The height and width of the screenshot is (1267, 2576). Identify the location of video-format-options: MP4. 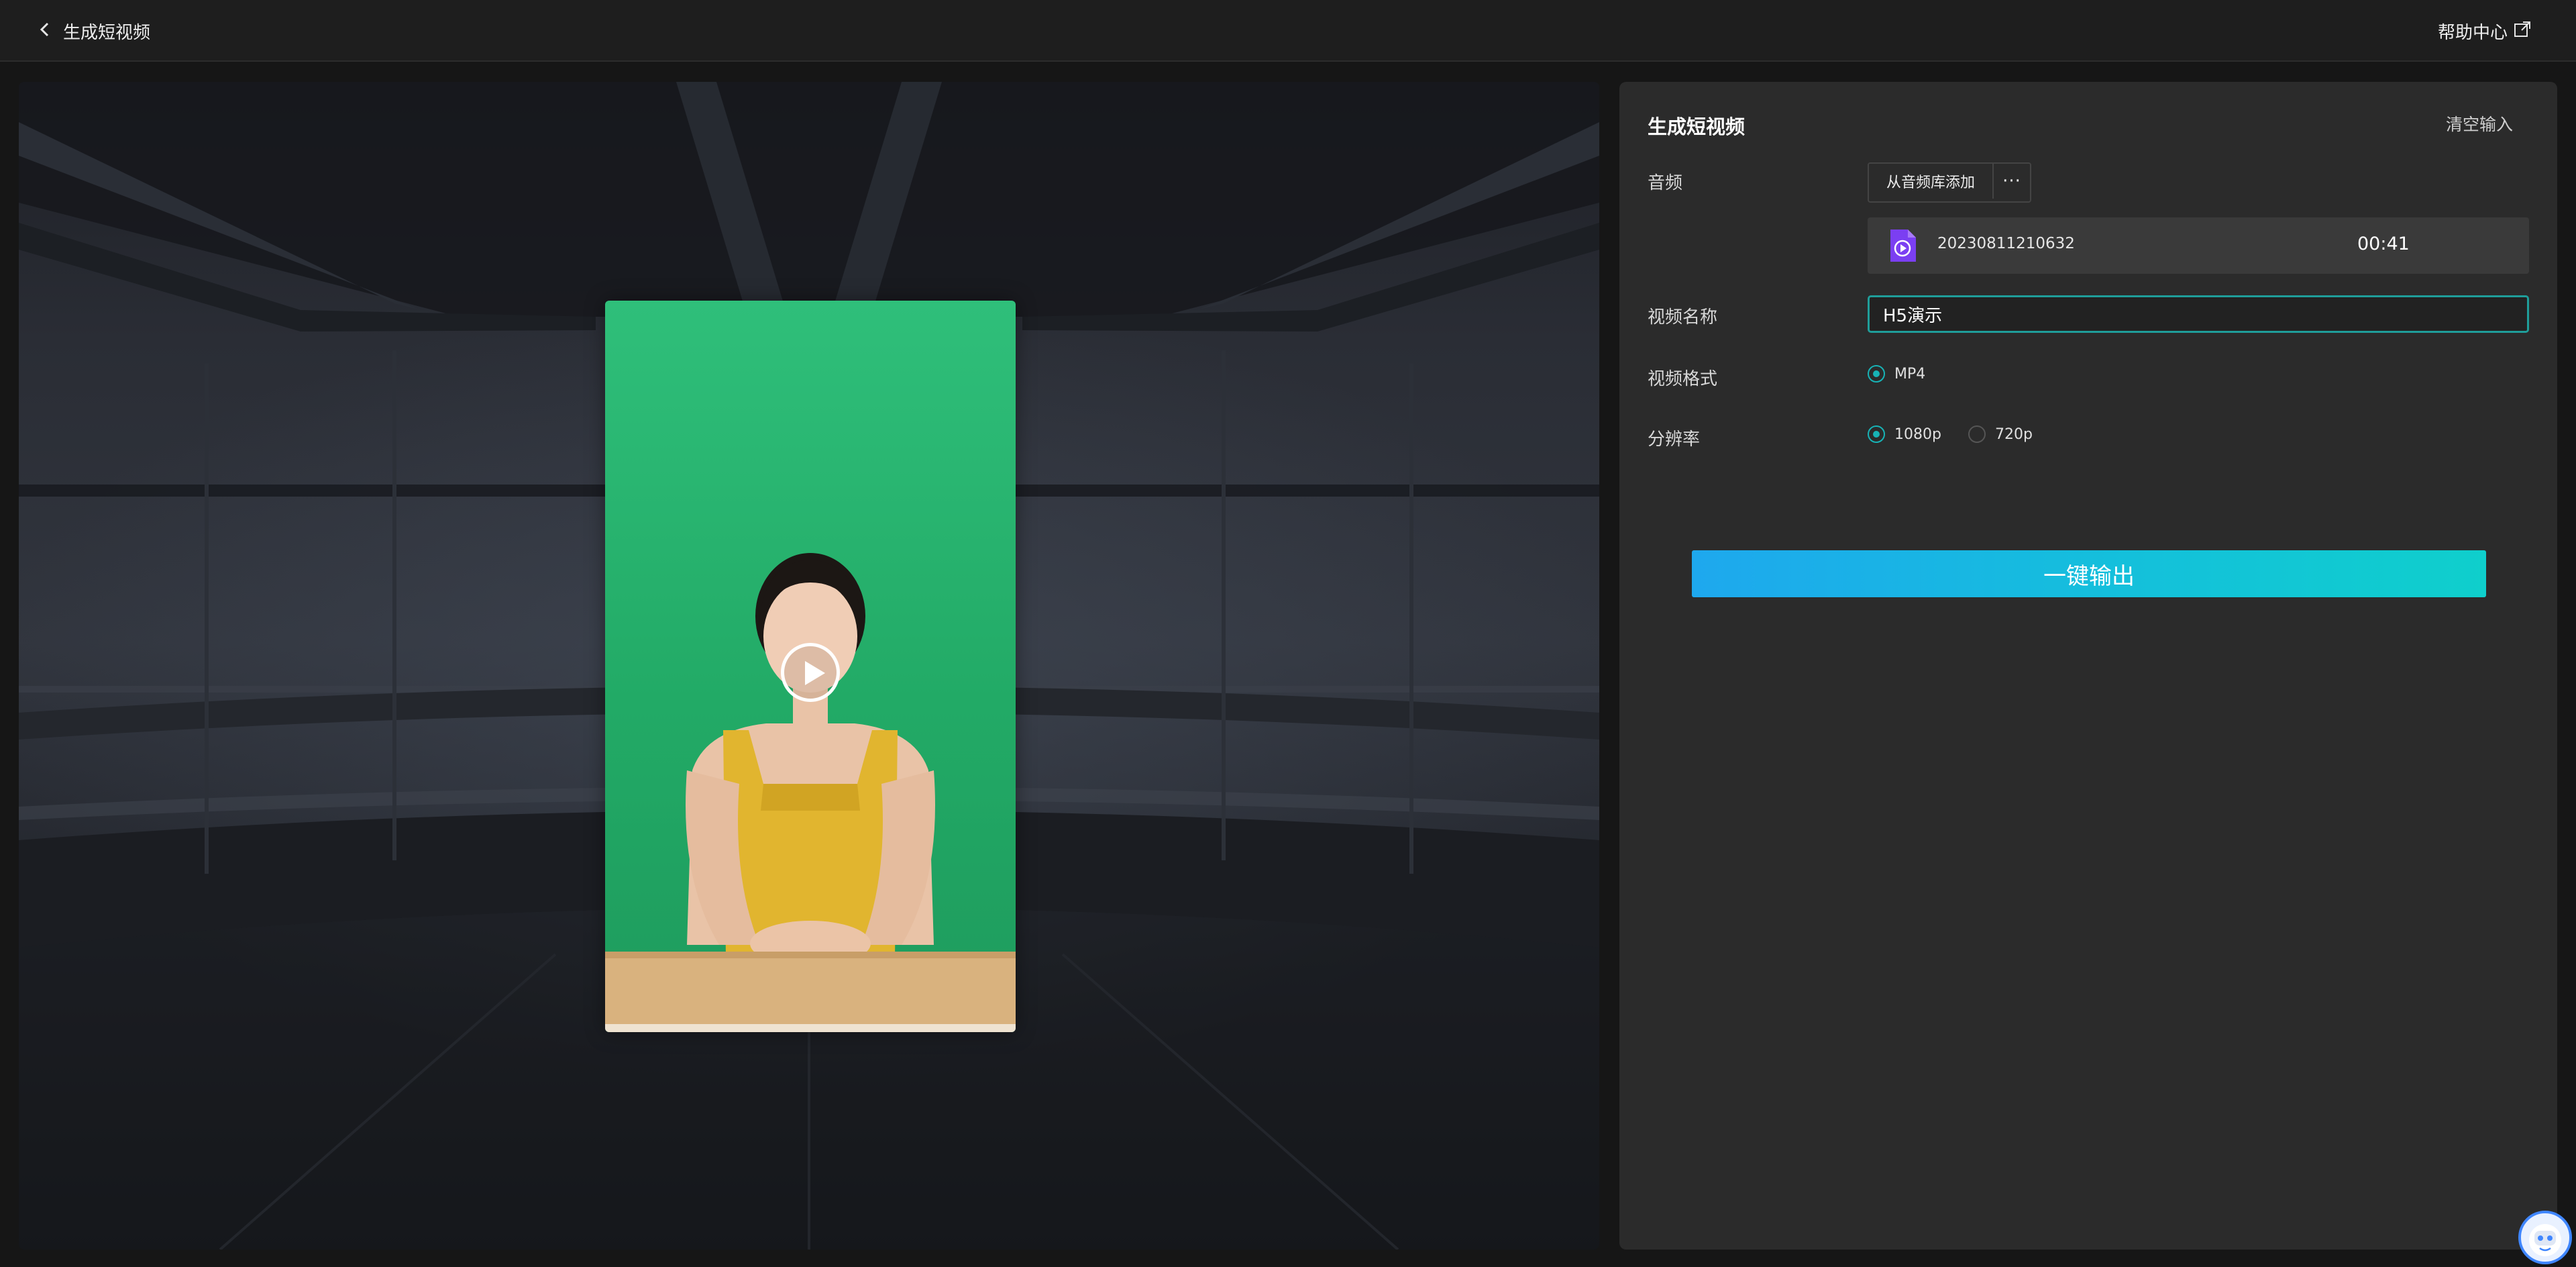
(1905, 374).